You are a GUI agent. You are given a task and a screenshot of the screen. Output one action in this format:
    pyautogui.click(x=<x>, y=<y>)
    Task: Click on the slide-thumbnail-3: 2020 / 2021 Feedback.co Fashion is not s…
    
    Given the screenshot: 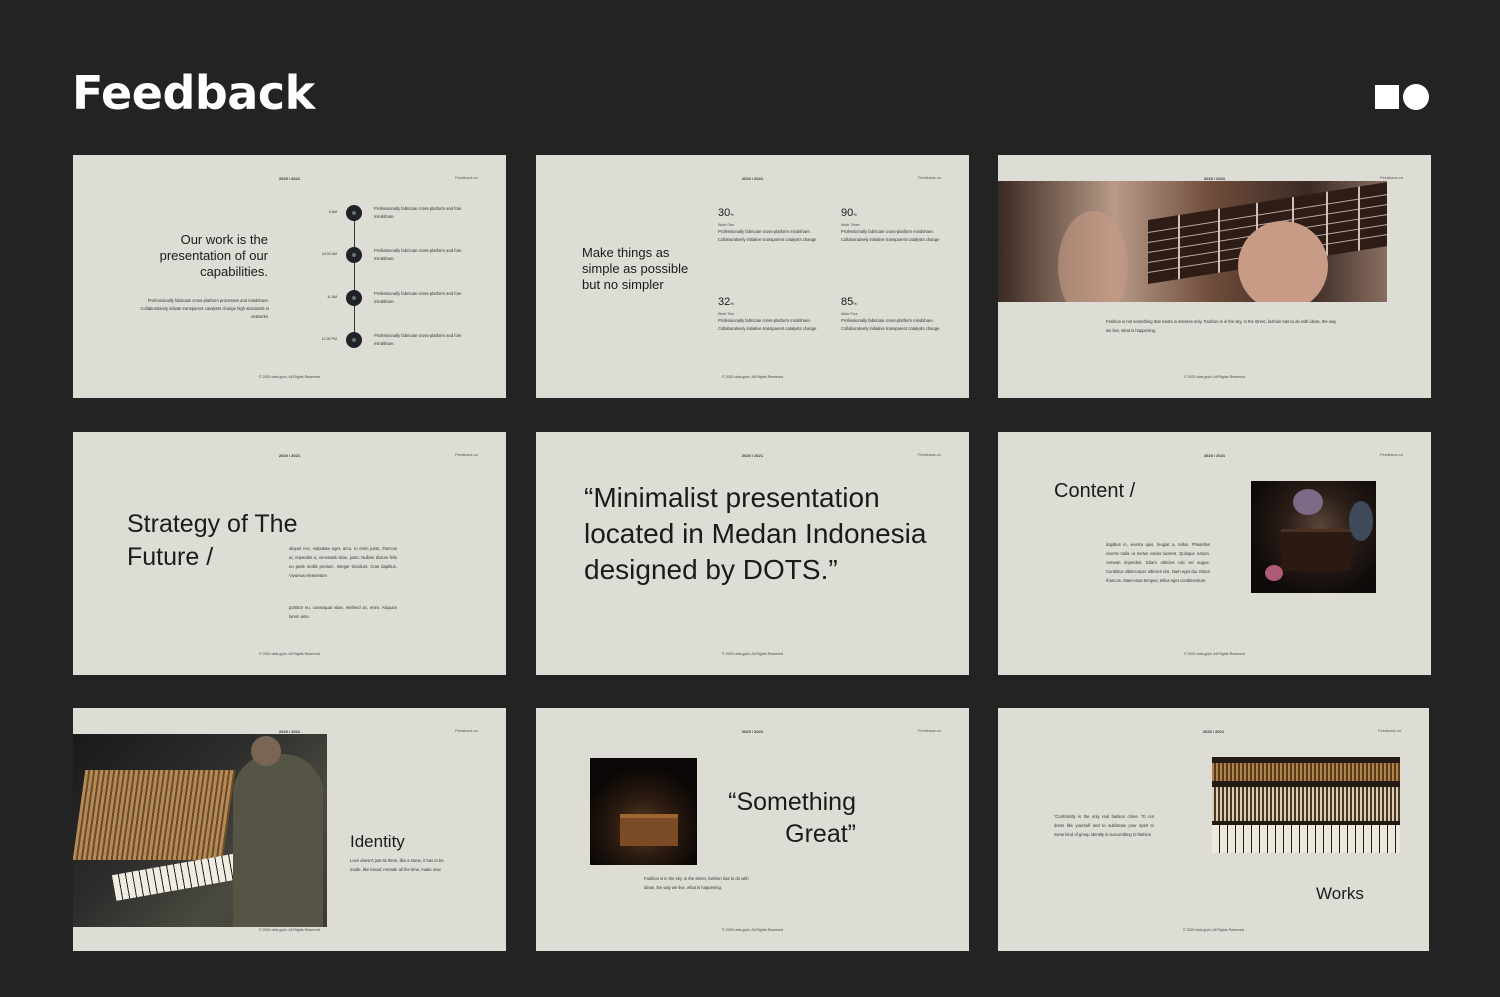 What is the action you would take?
    pyautogui.click(x=1214, y=276)
    